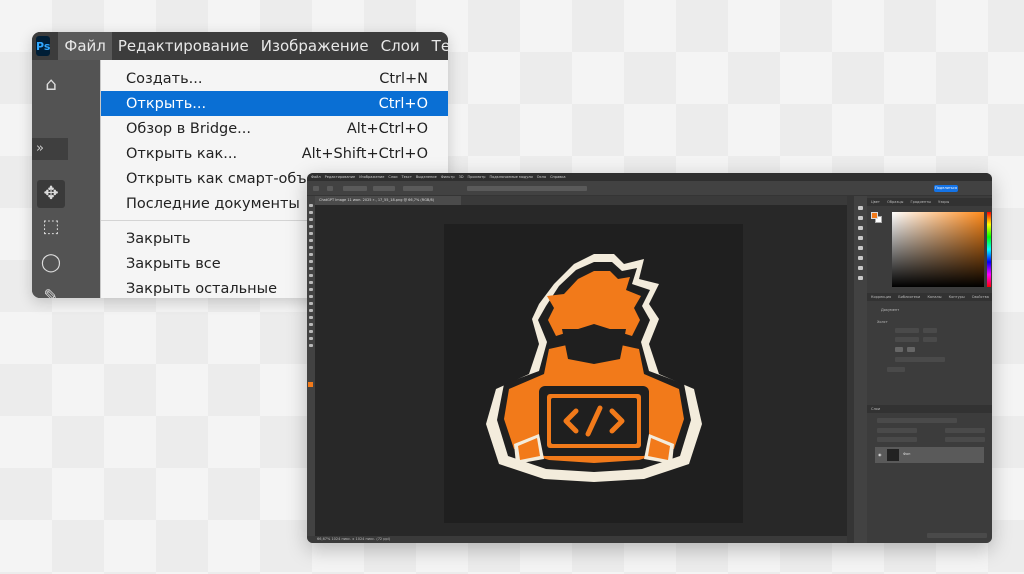  What do you see at coordinates (909, 297) in the screenshot?
I see `tab-libraries: Библиотеки` at bounding box center [909, 297].